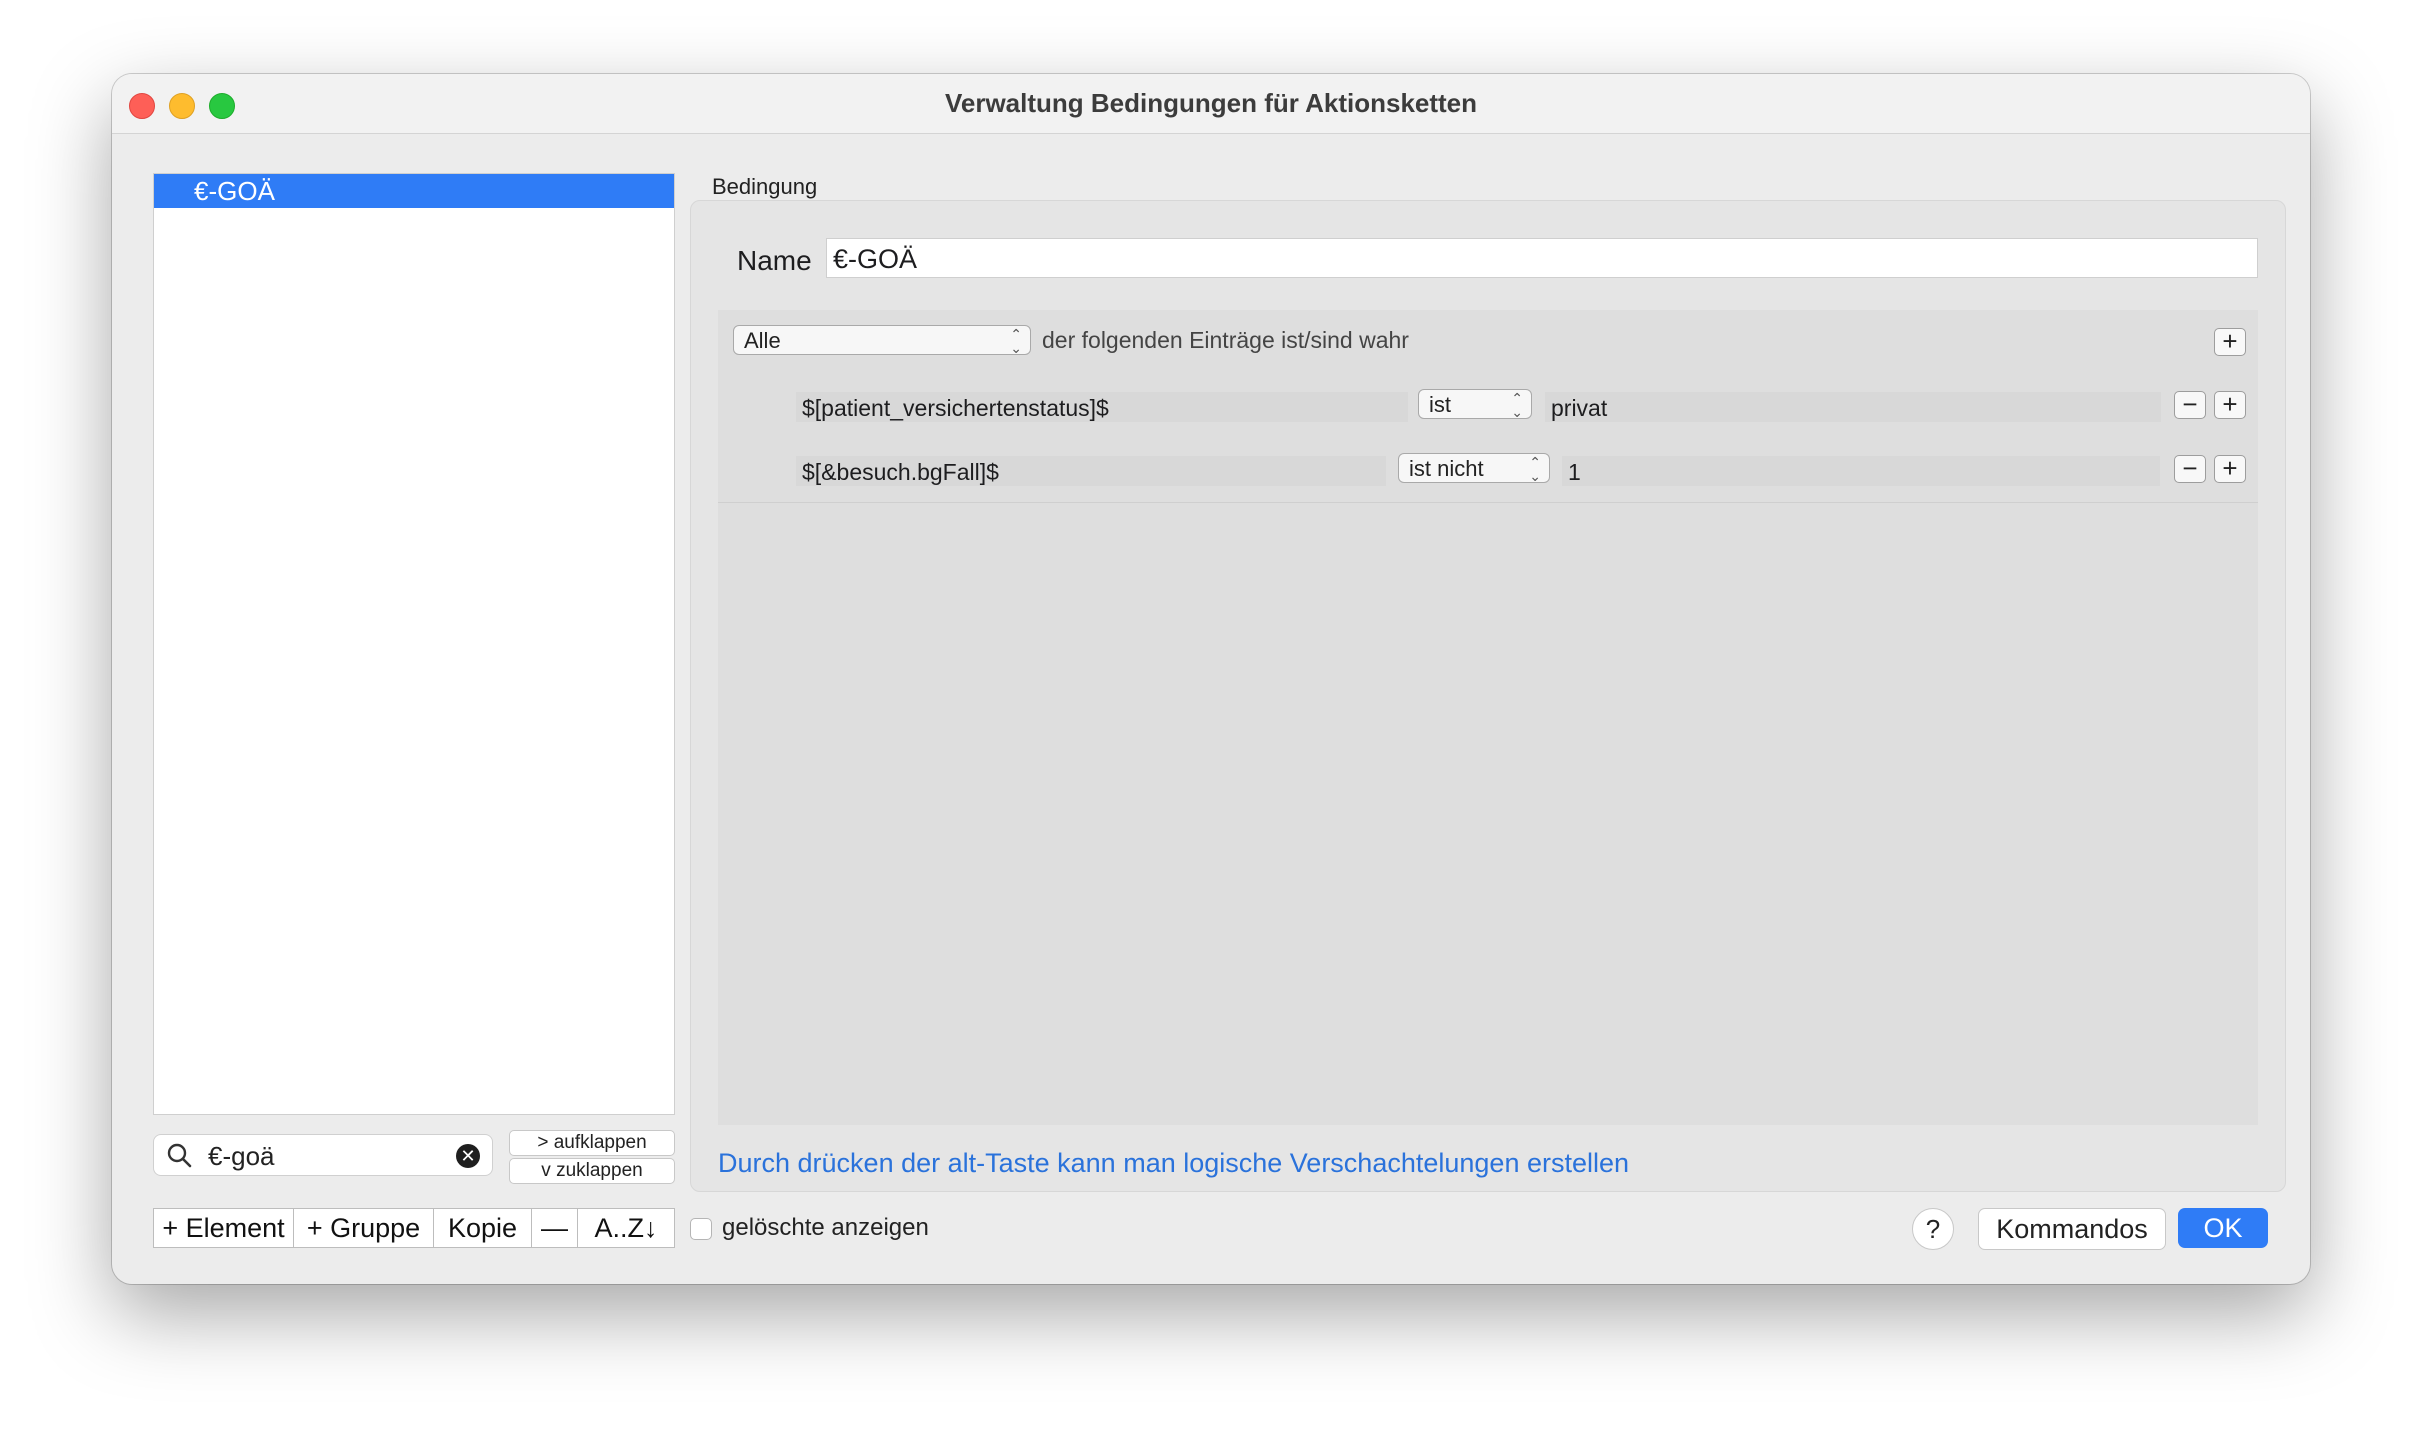 This screenshot has height=1432, width=2422. I want to click on remove-button: —, so click(555, 1228).